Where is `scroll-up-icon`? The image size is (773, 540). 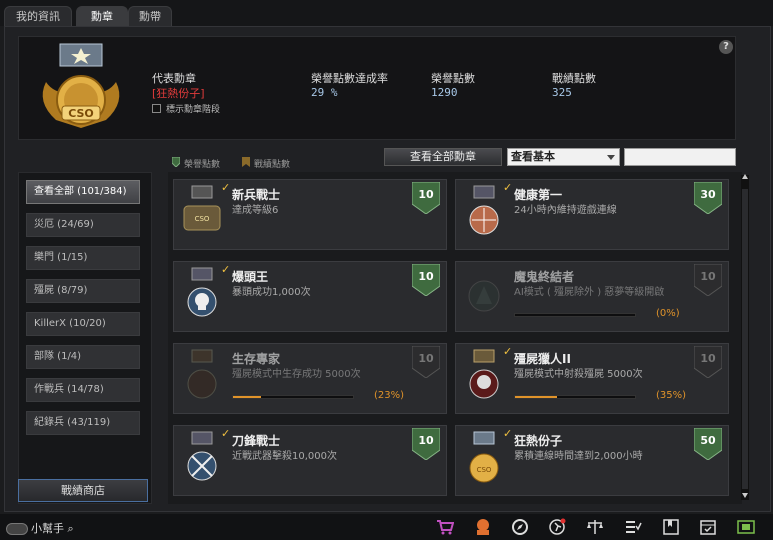 scroll-up-icon is located at coordinates (745, 176).